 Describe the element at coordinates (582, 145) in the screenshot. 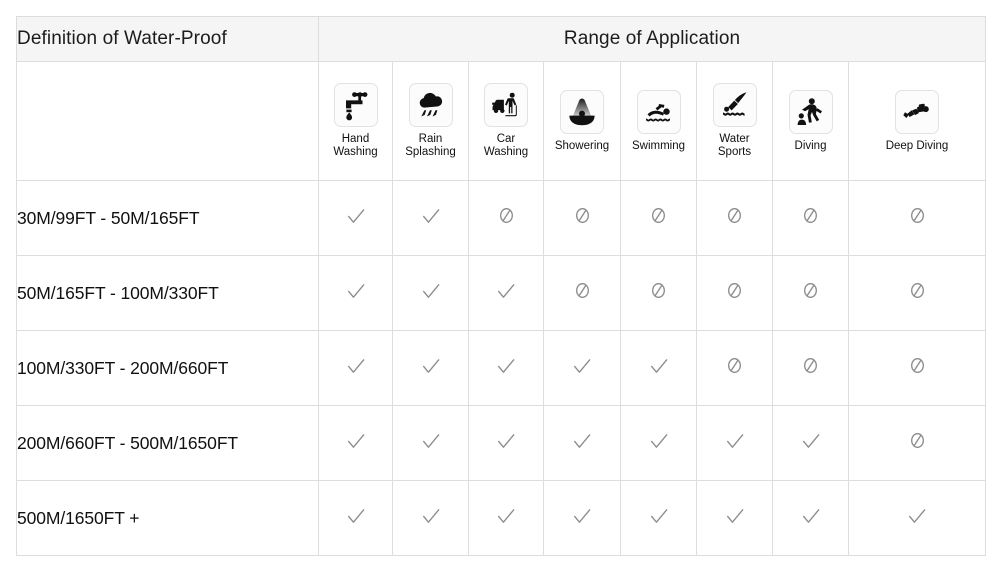

I see `column-label-showering: Showering` at that location.